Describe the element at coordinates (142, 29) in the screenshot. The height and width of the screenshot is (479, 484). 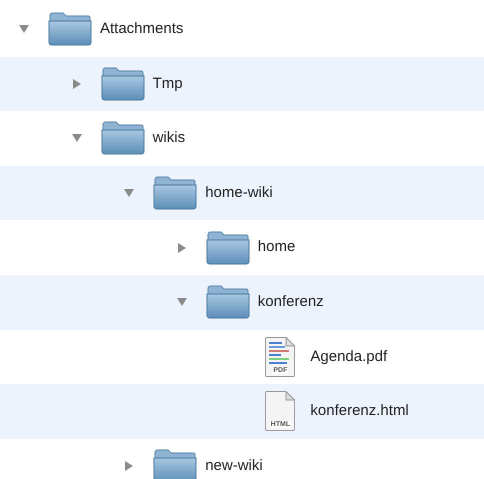
I see `item-name: Attachments` at that location.